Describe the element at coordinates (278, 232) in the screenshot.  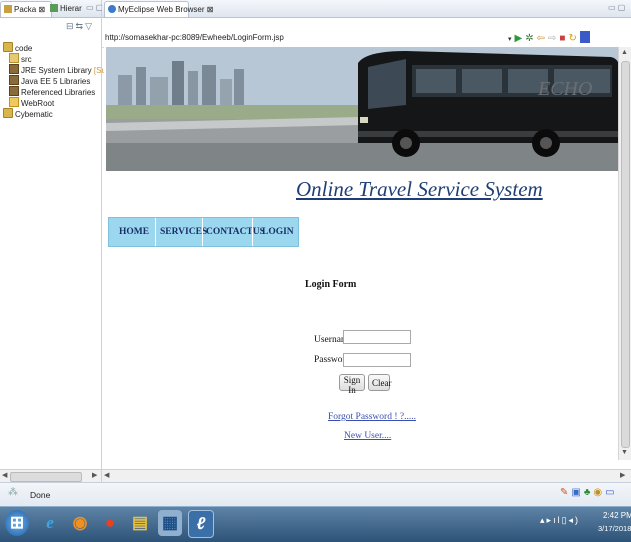
I see `nav-login-link: LOGIN` at that location.